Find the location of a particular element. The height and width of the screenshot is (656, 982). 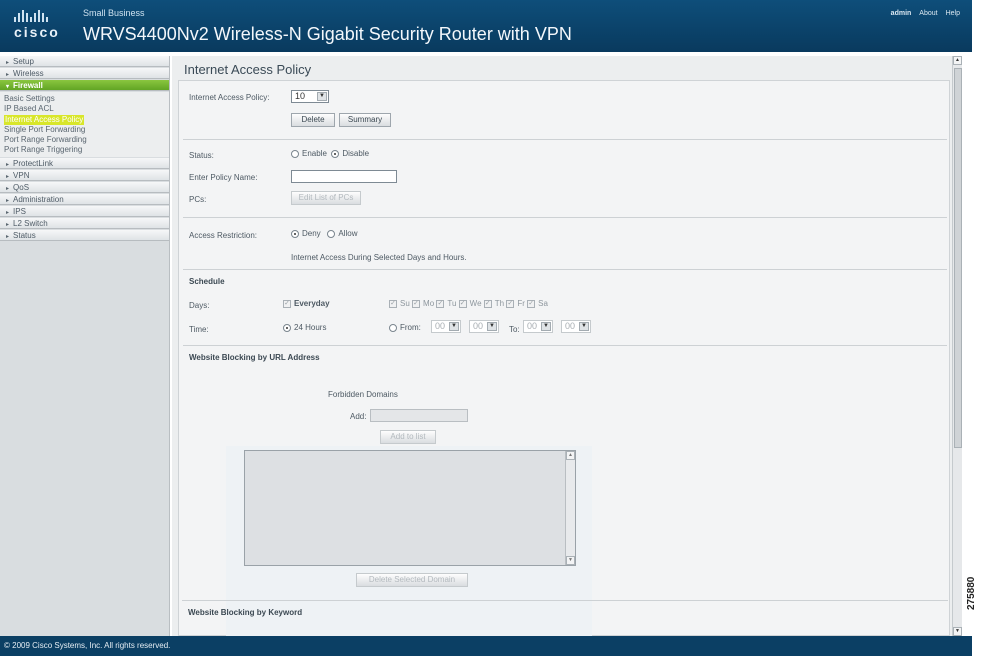

about-link: About is located at coordinates (928, 13).